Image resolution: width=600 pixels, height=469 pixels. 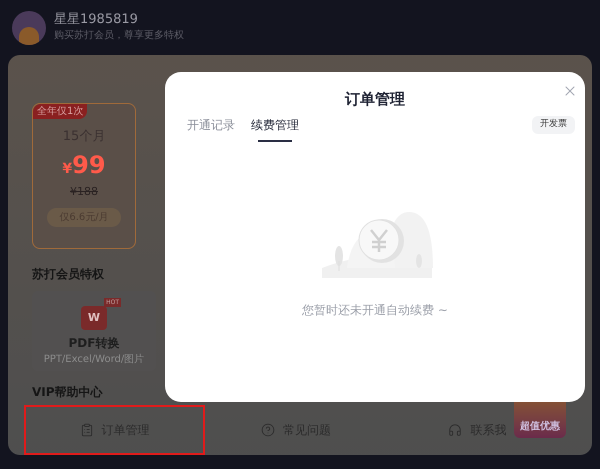 What do you see at coordinates (96, 20) in the screenshot?
I see `user-name: 星星1985819` at bounding box center [96, 20].